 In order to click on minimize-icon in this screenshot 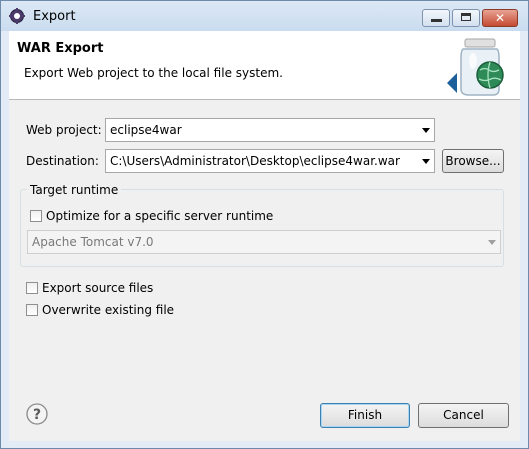, I will do `click(436, 20)`.